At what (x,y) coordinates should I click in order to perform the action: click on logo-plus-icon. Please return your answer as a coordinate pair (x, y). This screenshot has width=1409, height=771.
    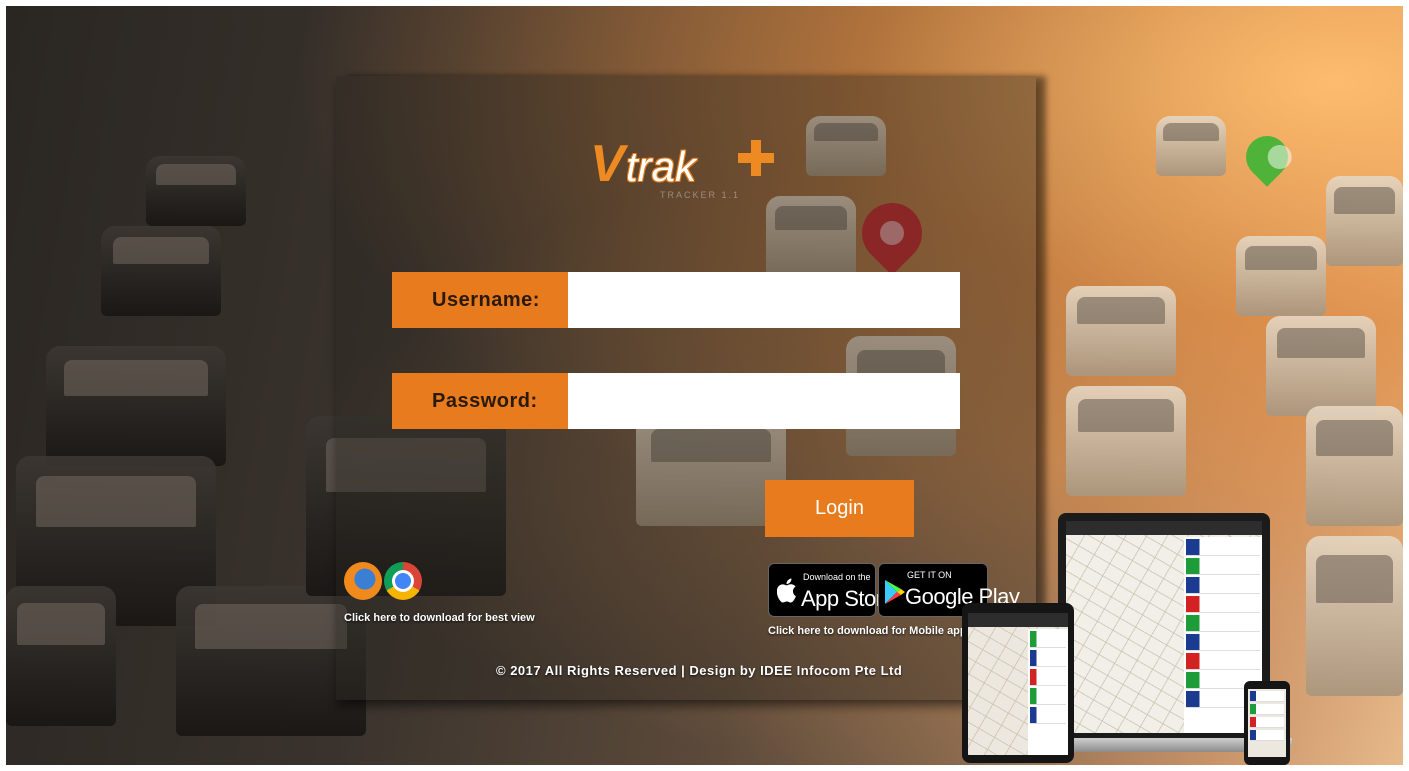
    Looking at the image, I should click on (756, 158).